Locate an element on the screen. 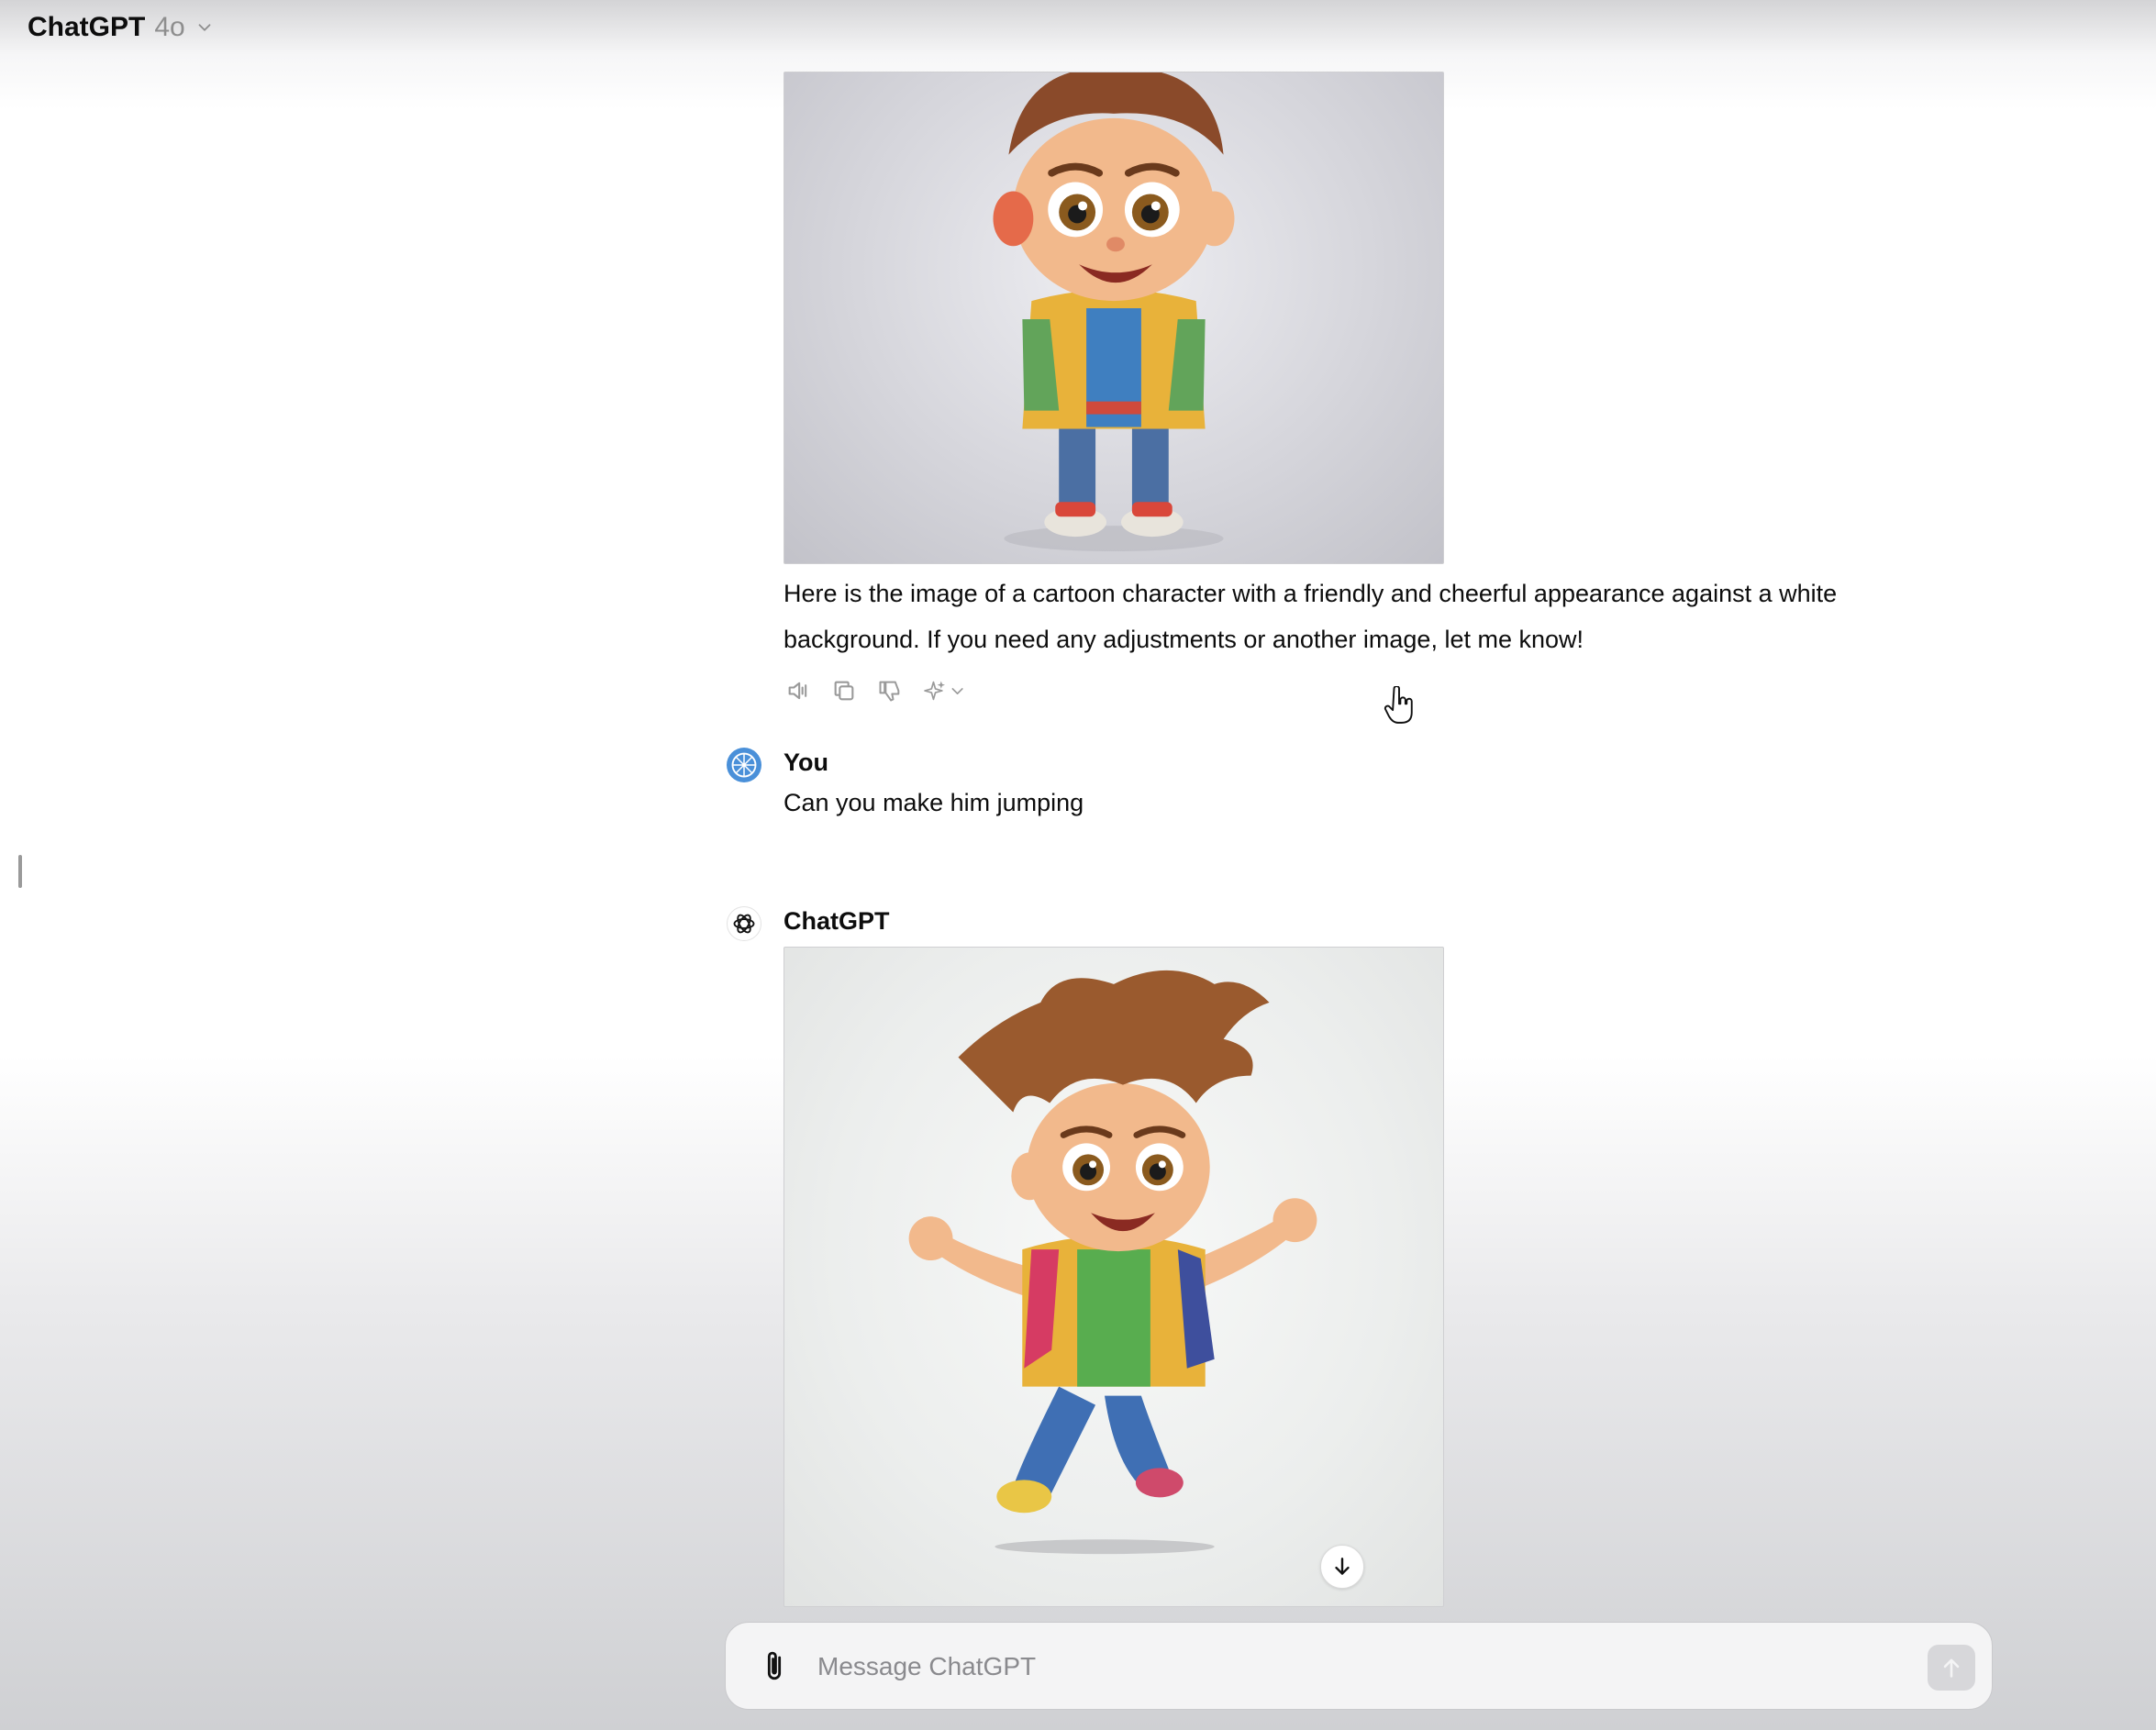 The height and width of the screenshot is (1730, 2156). model-switcher: ChatGPT 4o is located at coordinates (122, 27).